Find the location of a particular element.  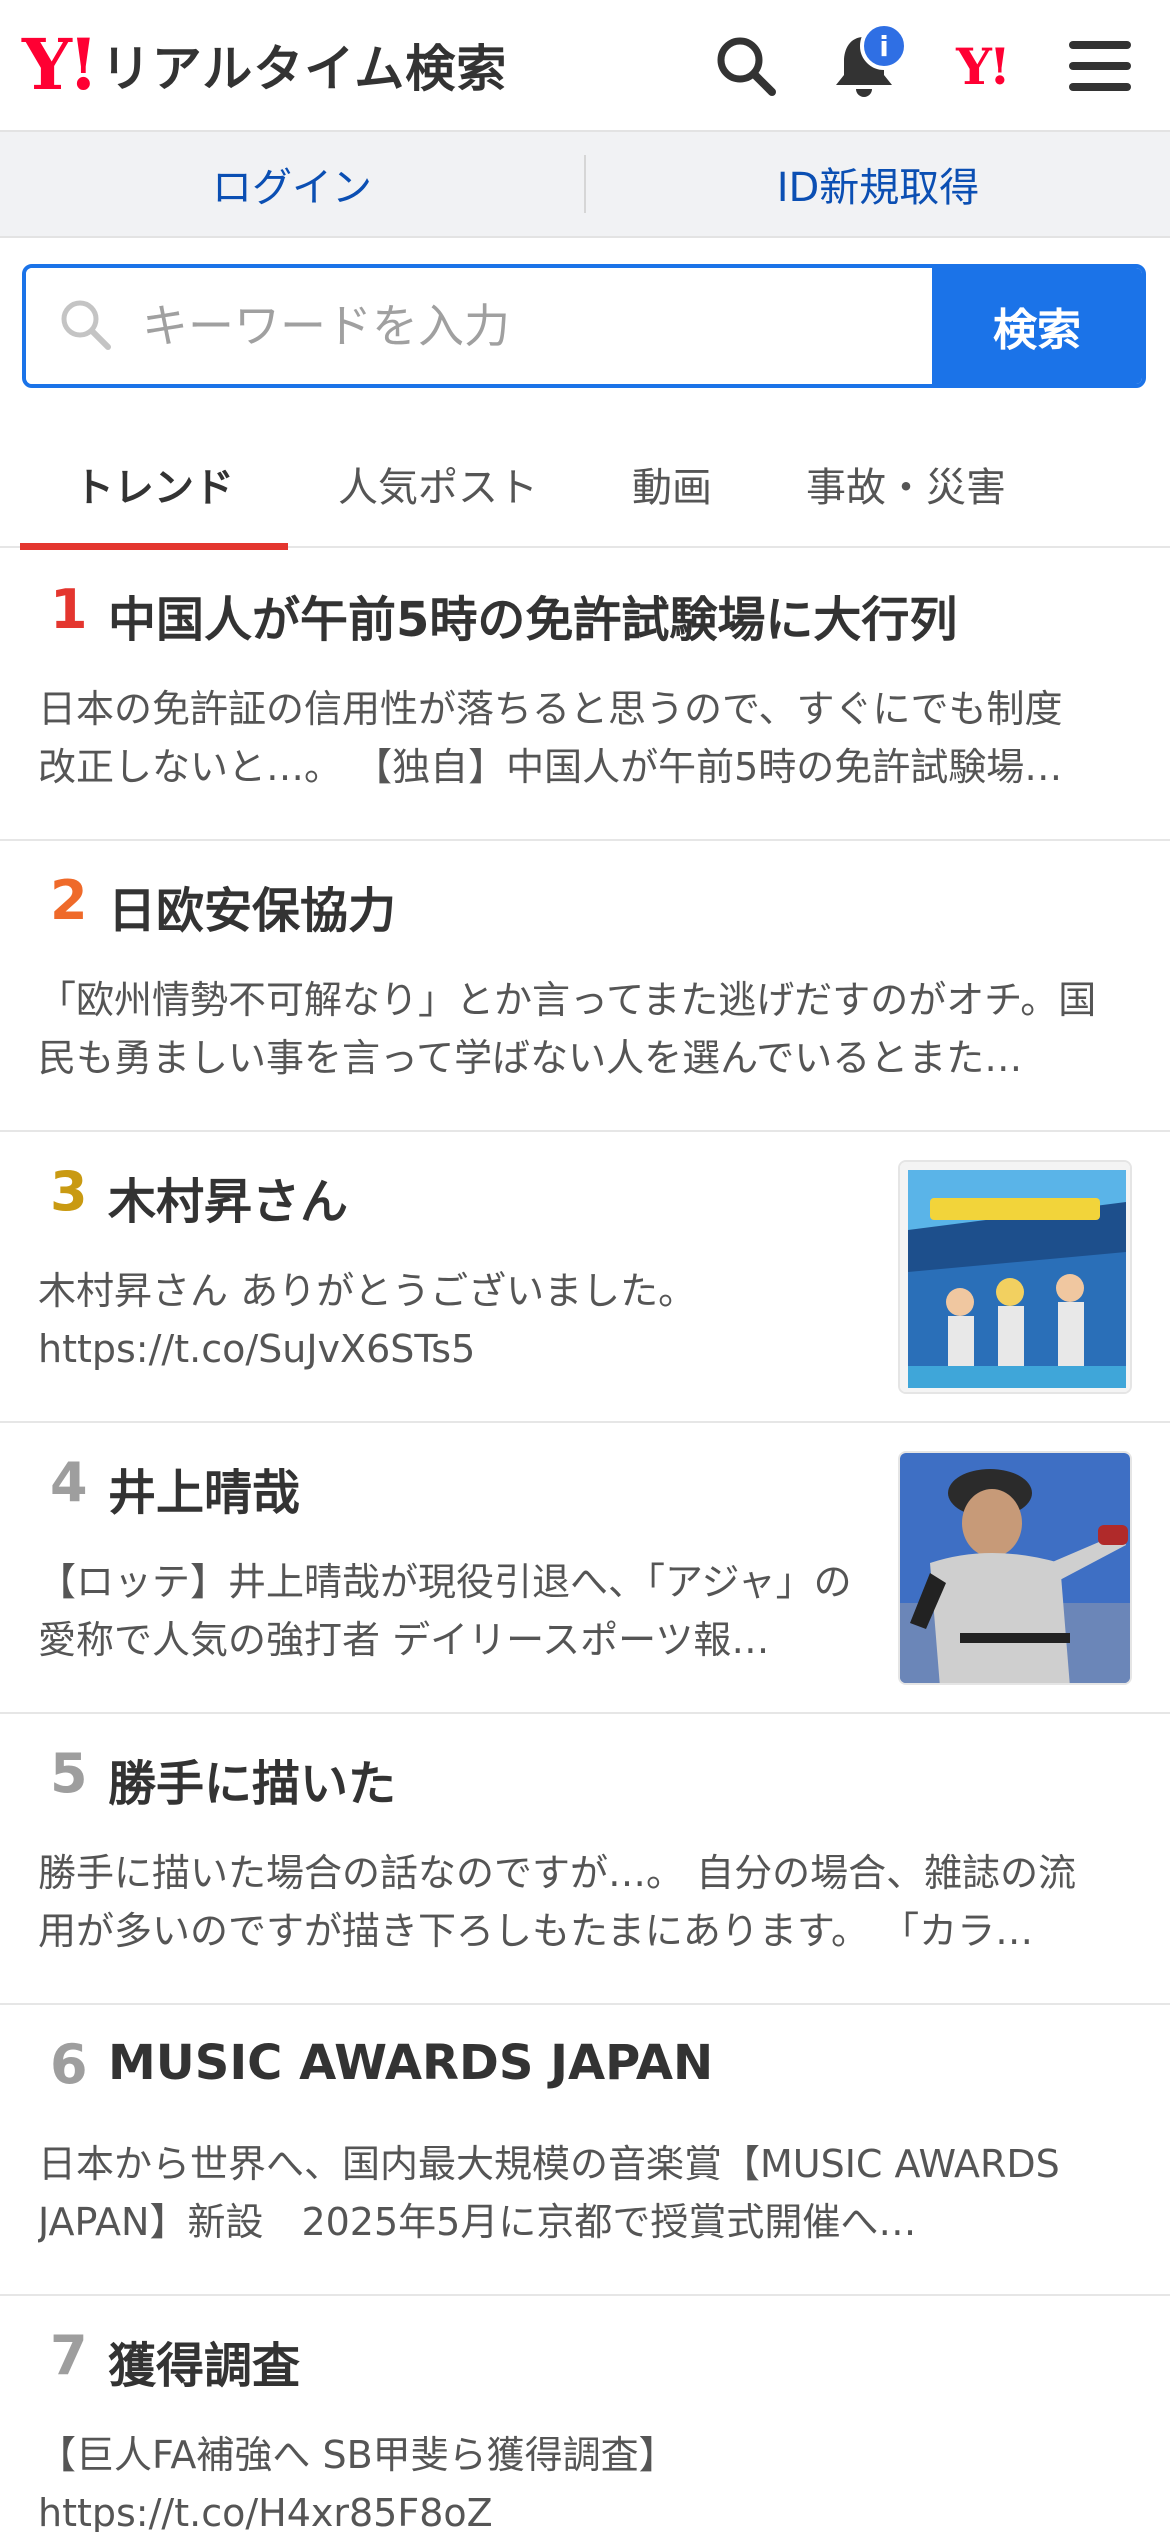

search-input is located at coordinates (512, 326).